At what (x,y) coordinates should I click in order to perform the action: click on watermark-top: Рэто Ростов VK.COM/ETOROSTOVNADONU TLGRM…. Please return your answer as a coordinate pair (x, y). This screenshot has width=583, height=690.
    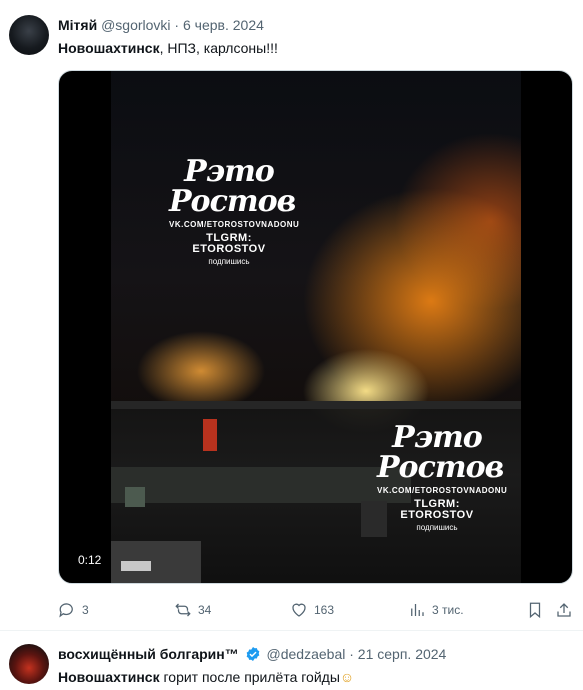
    Looking at the image, I should click on (234, 210).